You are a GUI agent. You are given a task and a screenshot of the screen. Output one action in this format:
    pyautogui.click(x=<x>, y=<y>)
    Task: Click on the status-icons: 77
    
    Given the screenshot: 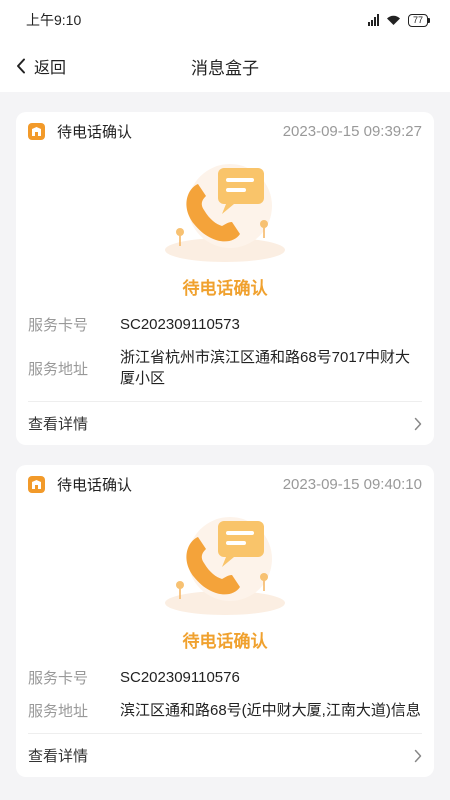 What is the action you would take?
    pyautogui.click(x=399, y=20)
    